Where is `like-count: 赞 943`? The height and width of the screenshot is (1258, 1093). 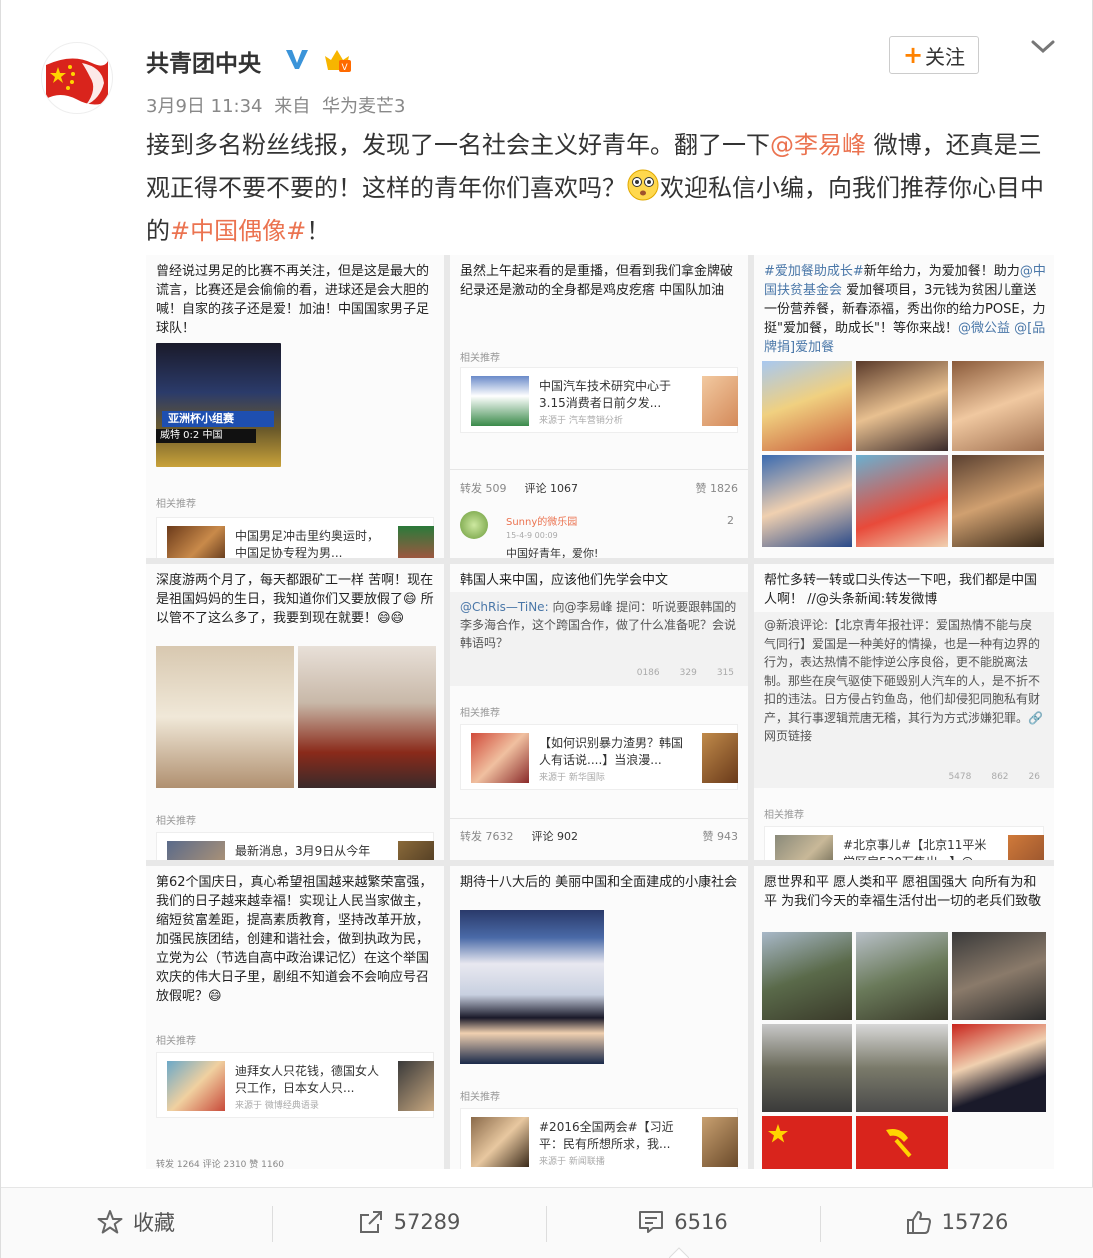
like-count: 赞 943 is located at coordinates (720, 836).